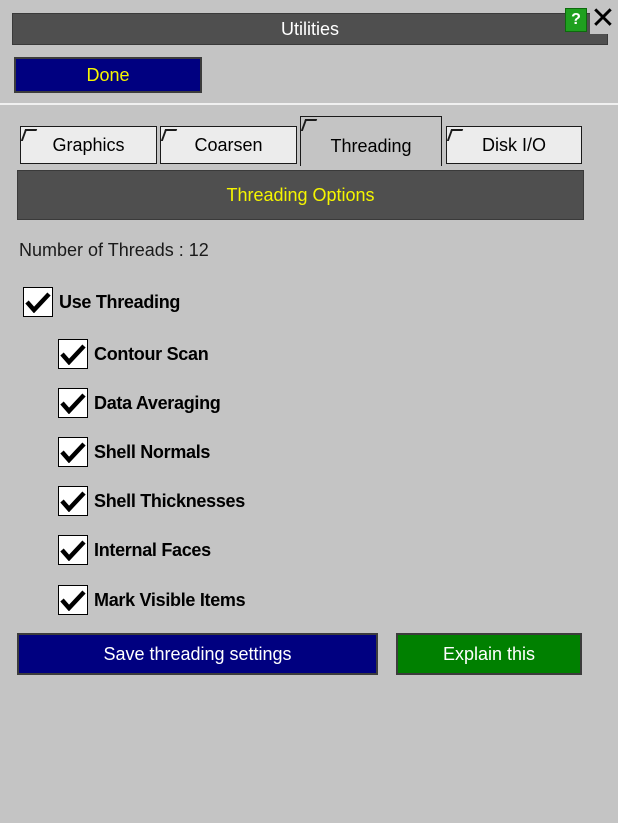  What do you see at coordinates (170, 599) in the screenshot?
I see `checkbox-label: Mark Visible Items` at bounding box center [170, 599].